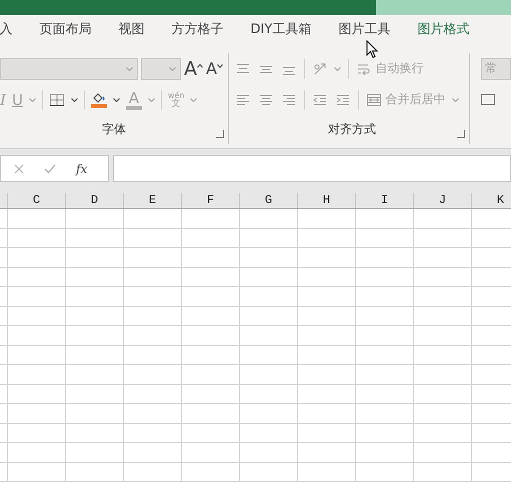  Describe the element at coordinates (312, 168) in the screenshot. I see `formula-input` at that location.